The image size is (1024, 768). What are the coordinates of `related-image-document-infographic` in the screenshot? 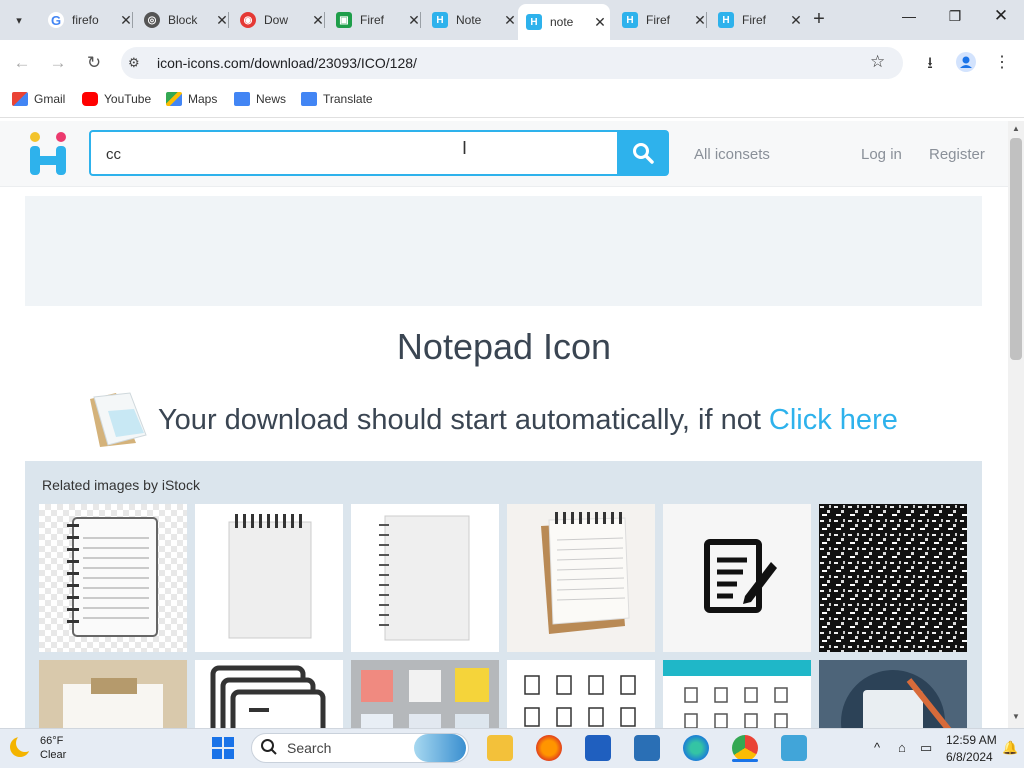 It's located at (737, 694).